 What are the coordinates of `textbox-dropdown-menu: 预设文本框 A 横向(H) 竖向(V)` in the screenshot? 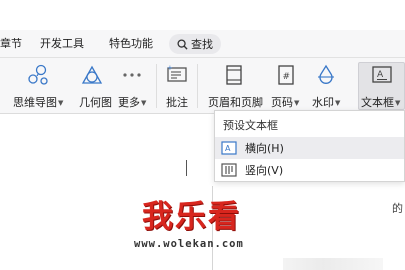 It's located at (309, 146).